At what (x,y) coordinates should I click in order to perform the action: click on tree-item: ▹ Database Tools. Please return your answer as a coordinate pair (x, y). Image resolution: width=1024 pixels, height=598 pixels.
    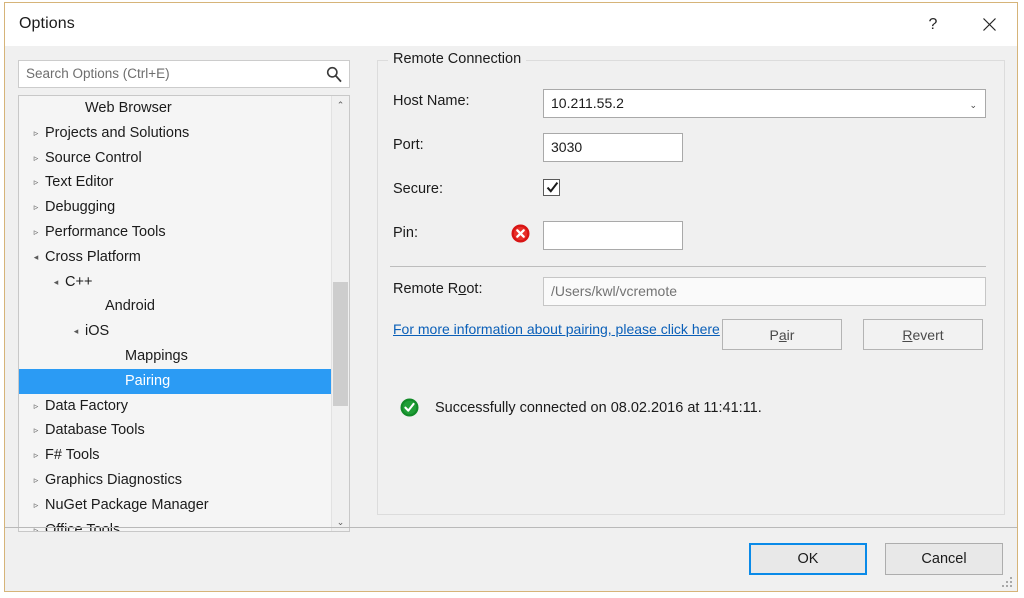
    Looking at the image, I should click on (175, 430).